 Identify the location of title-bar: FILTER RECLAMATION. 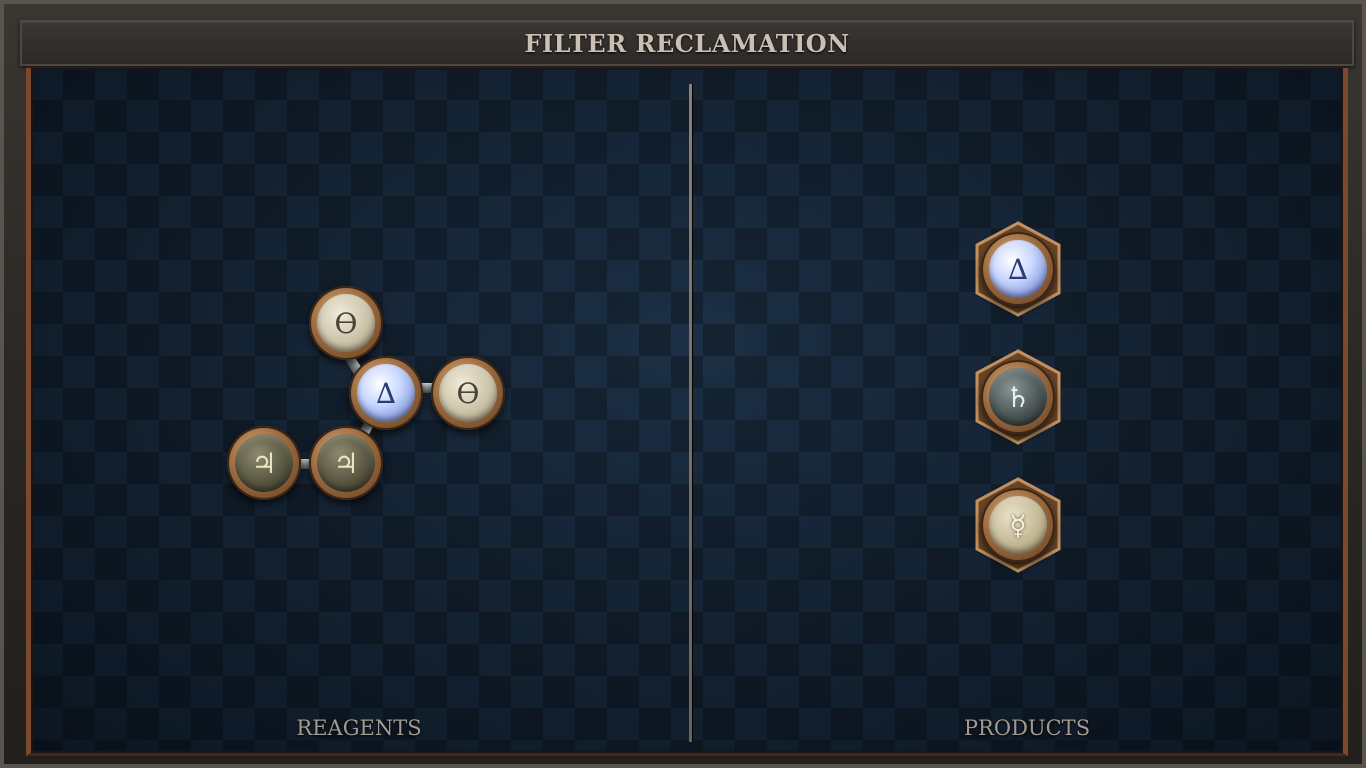
(687, 43).